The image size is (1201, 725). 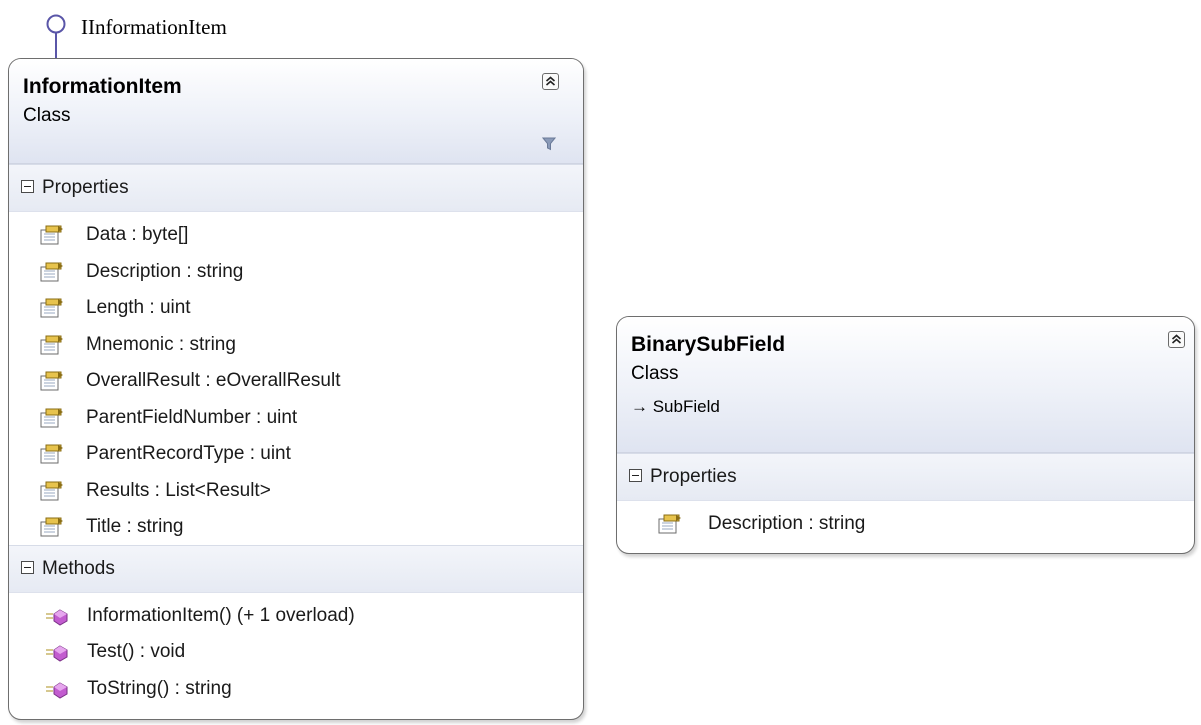 What do you see at coordinates (296, 568) in the screenshot?
I see `methods-section-header: Methods` at bounding box center [296, 568].